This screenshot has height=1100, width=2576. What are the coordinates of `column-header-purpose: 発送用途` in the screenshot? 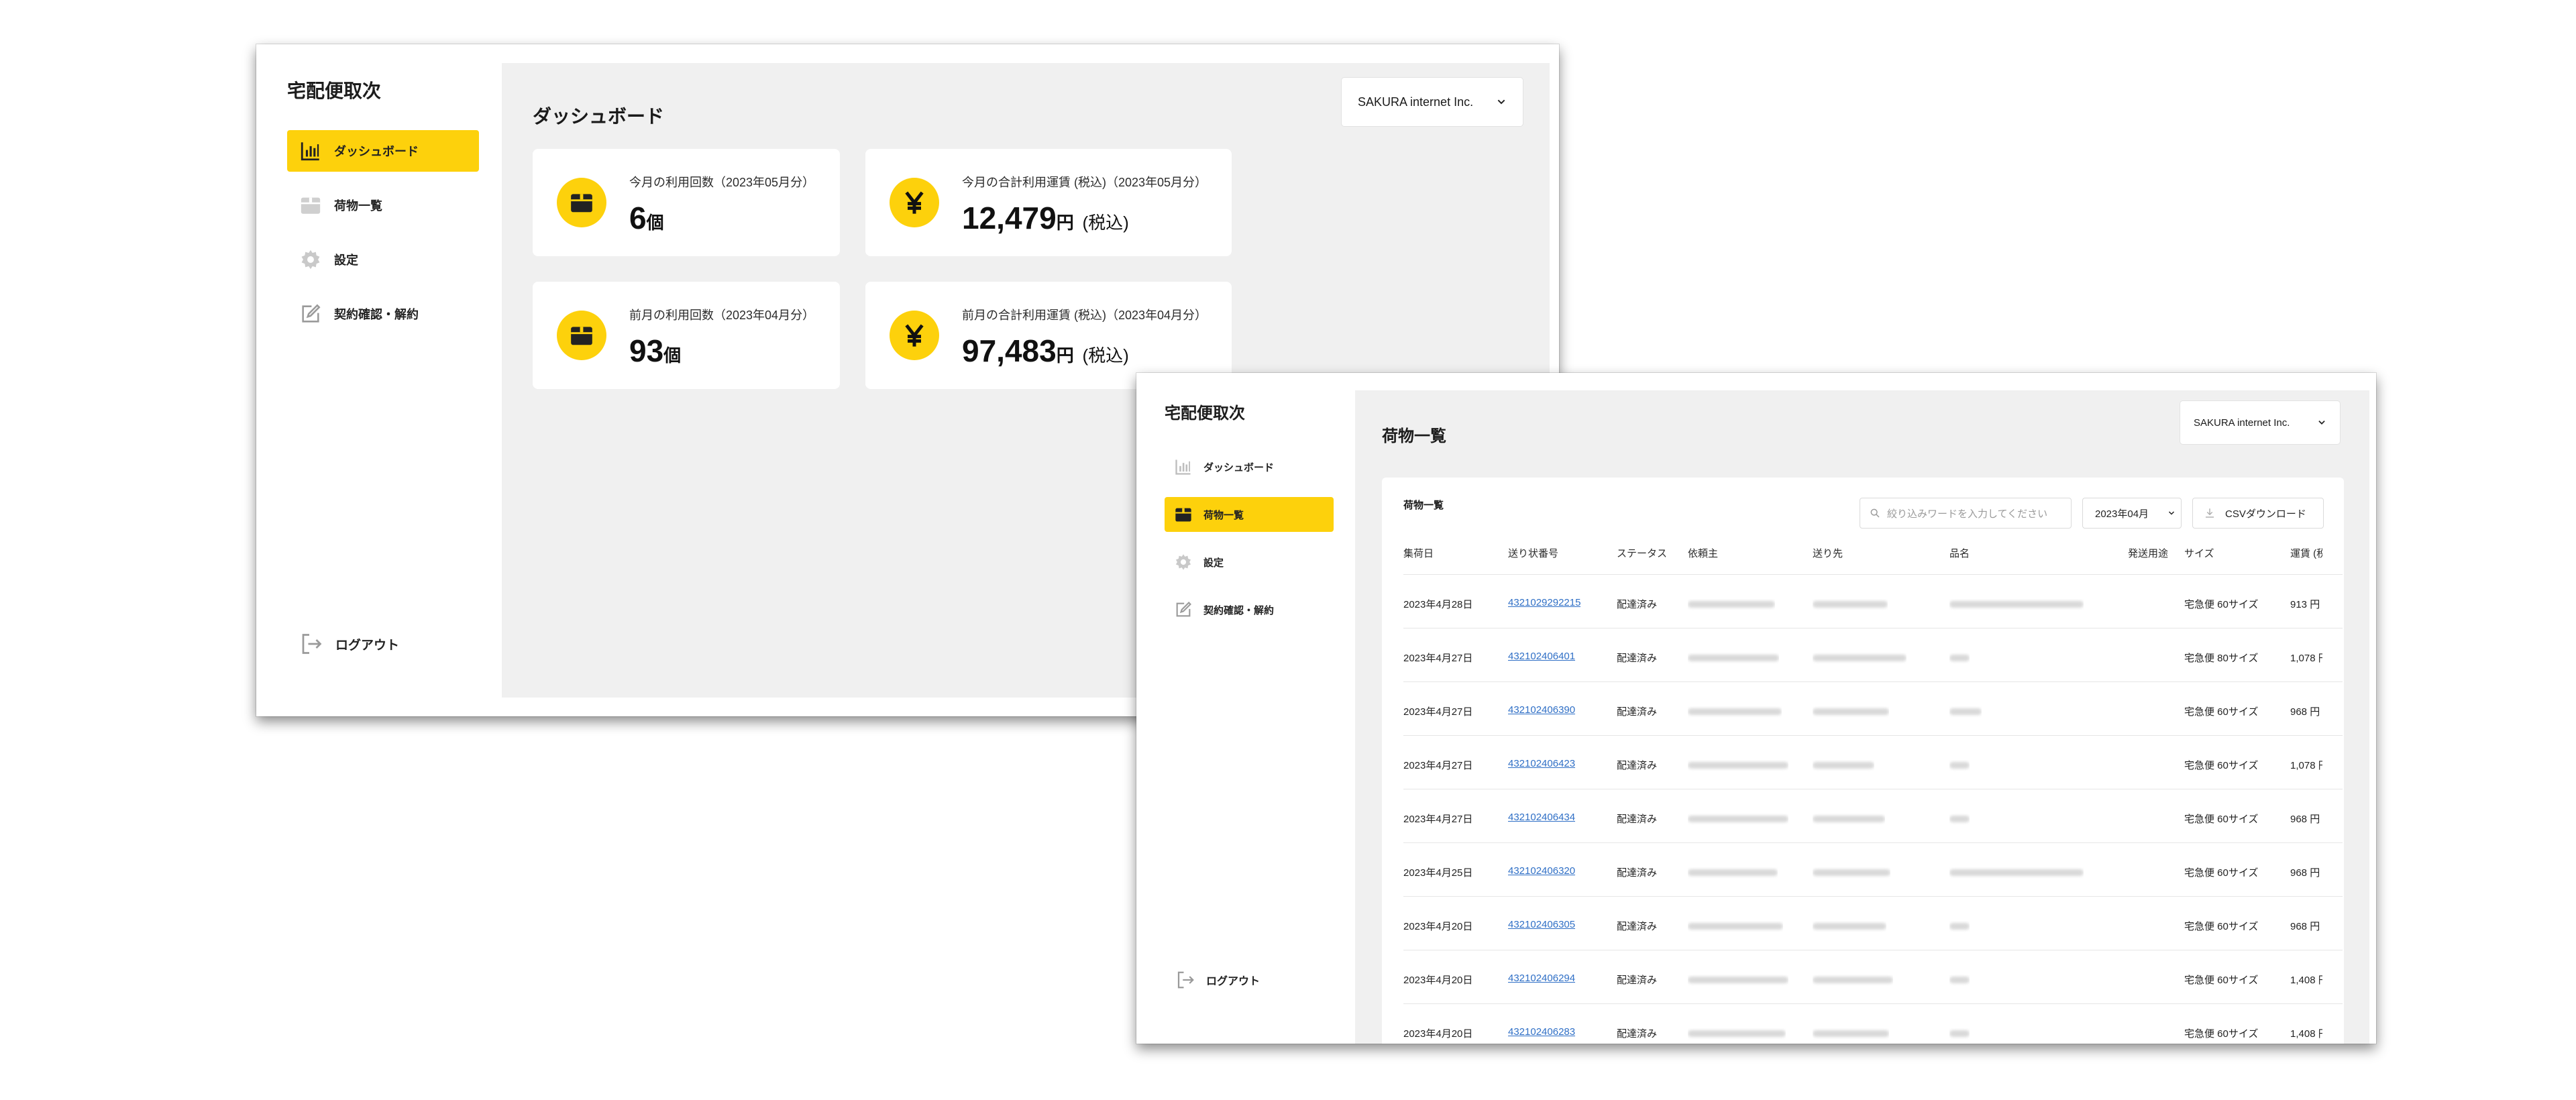 It's located at (2148, 553).